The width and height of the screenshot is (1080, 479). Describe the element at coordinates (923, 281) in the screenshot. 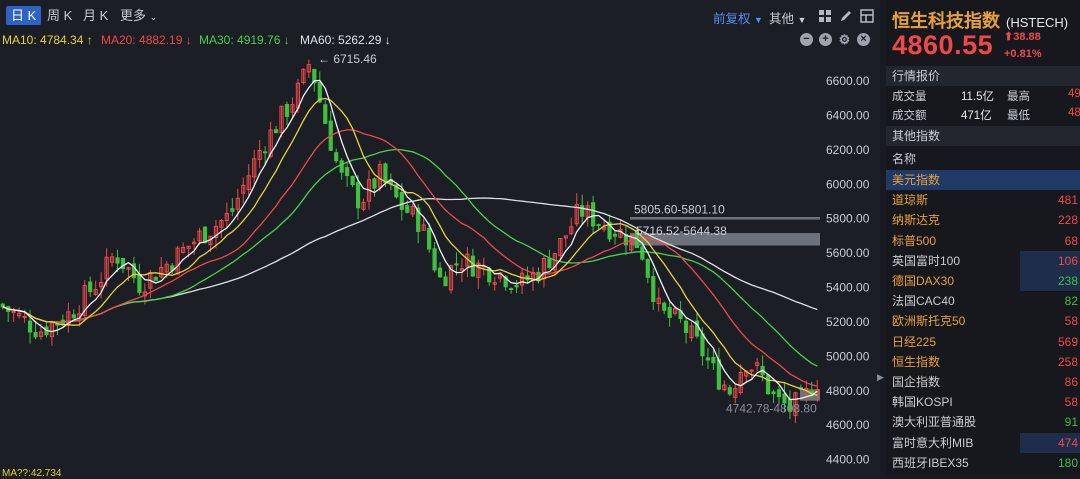

I see `index-name: 德国DAX30` at that location.